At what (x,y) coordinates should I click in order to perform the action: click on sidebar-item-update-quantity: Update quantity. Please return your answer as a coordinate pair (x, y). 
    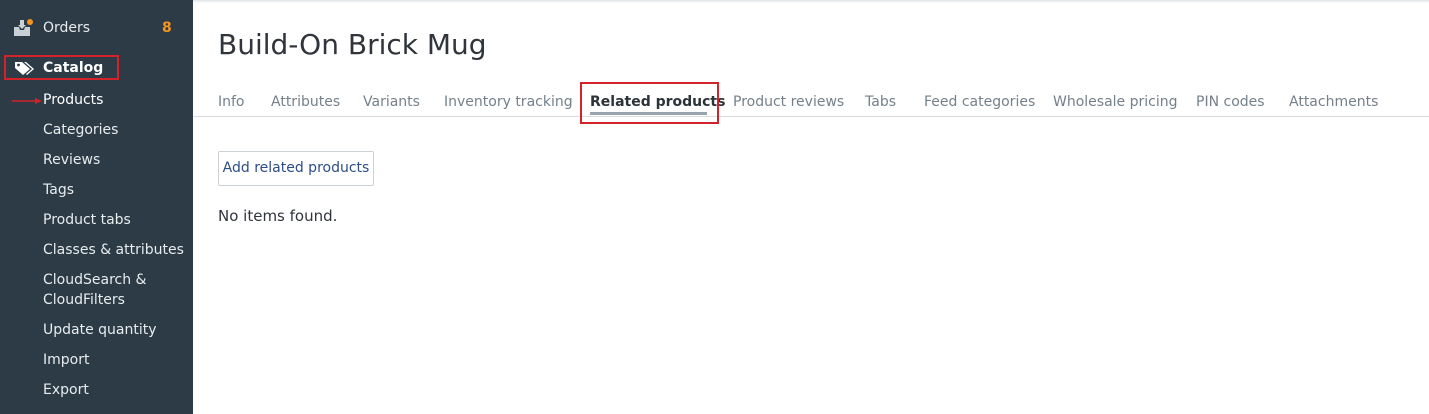
    Looking at the image, I should click on (117, 330).